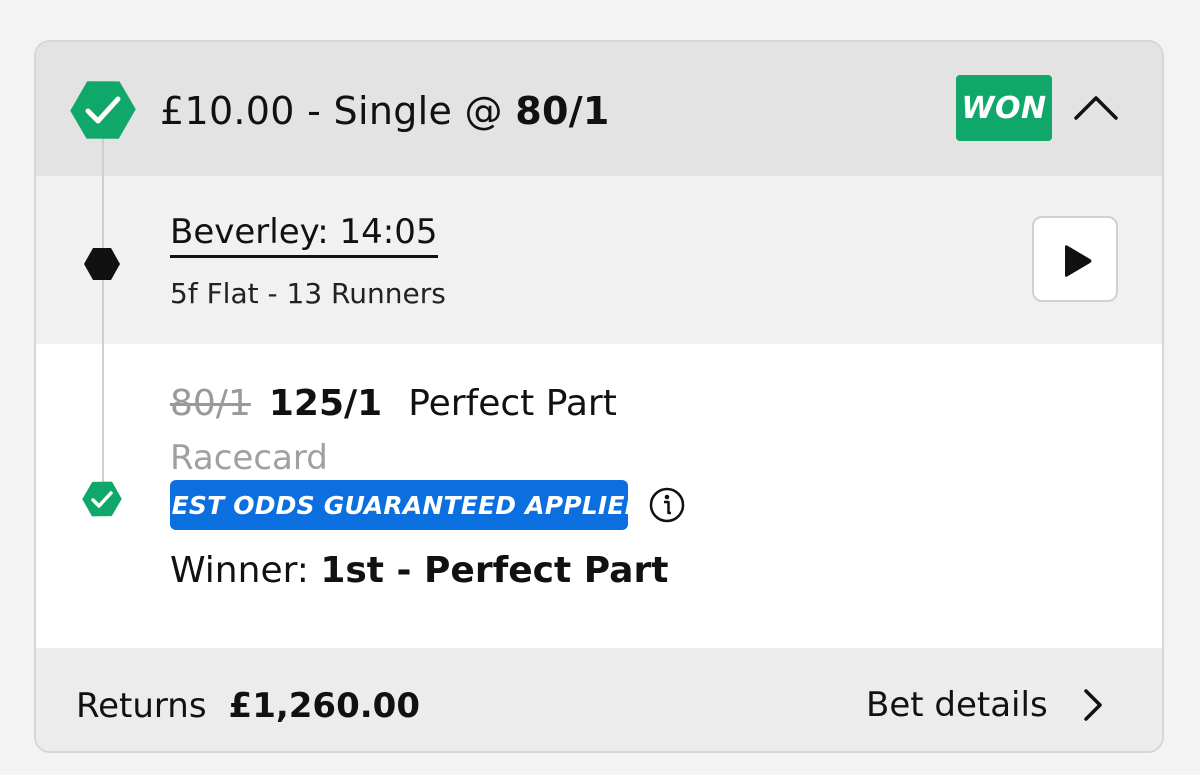 Image resolution: width=1200 pixels, height=775 pixels. What do you see at coordinates (494, 570) in the screenshot?
I see `result-value: 1st - Perfect Part` at bounding box center [494, 570].